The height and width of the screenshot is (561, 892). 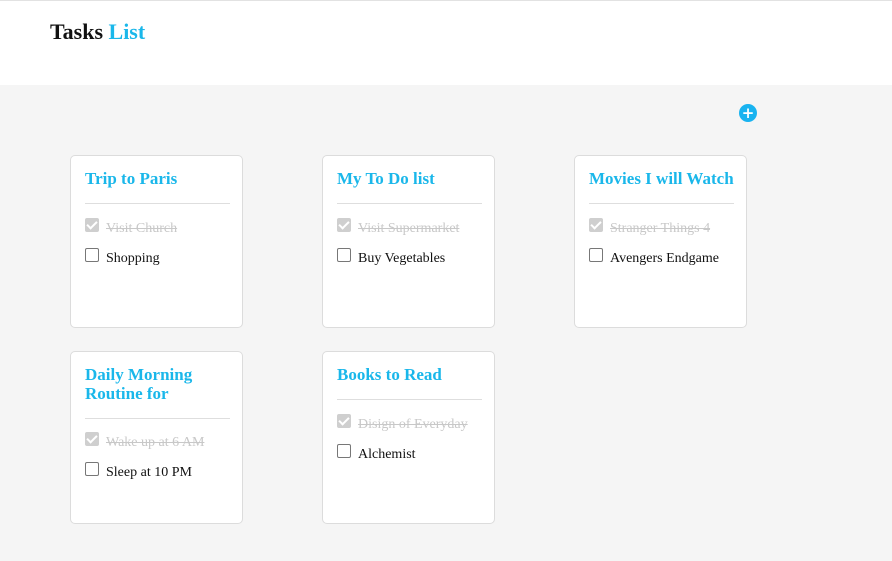 What do you see at coordinates (149, 472) in the screenshot?
I see `task-label: Sleep at 10 PM` at bounding box center [149, 472].